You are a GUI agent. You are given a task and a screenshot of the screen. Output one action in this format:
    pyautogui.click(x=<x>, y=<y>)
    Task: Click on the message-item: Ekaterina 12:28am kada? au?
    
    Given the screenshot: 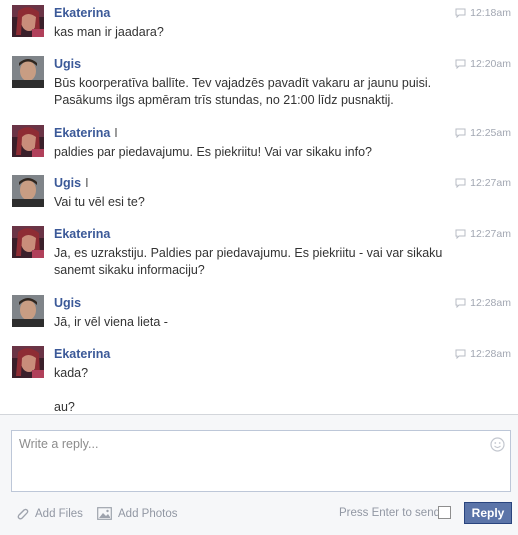 What is the action you would take?
    pyautogui.click(x=259, y=377)
    